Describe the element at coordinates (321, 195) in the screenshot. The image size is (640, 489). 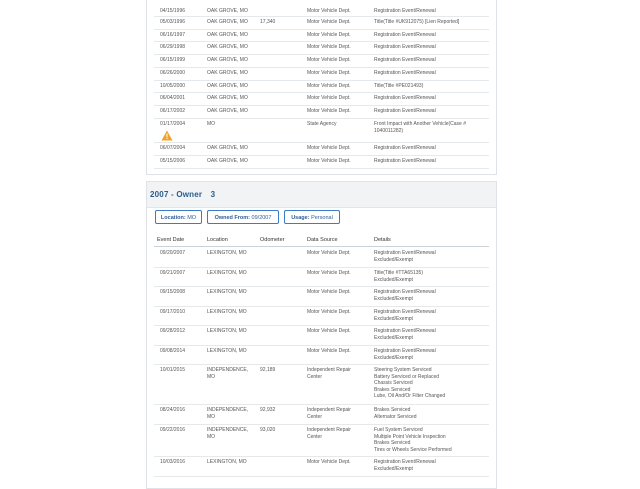
I see `owner-header: 2007 - Owner 3` at that location.